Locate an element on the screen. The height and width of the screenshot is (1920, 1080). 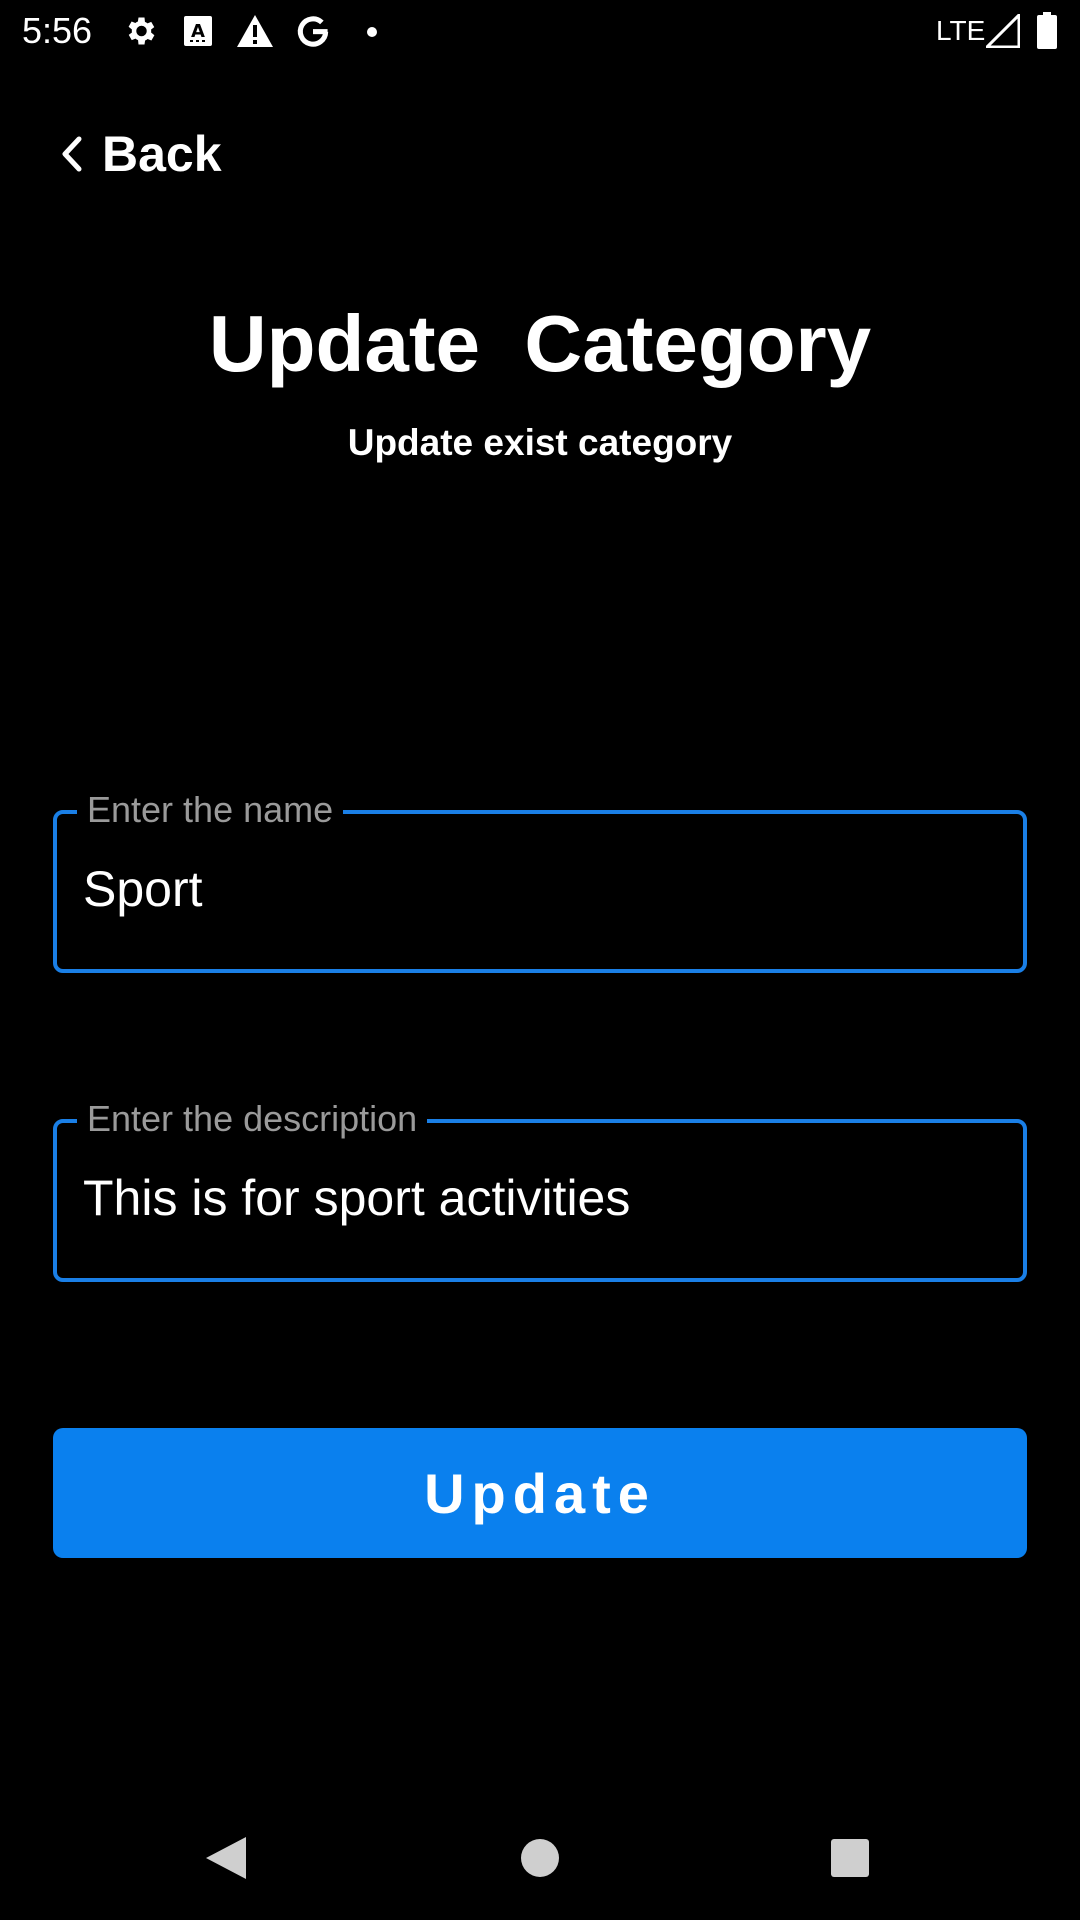
update-button-label: Update is located at coordinates (540, 1493).